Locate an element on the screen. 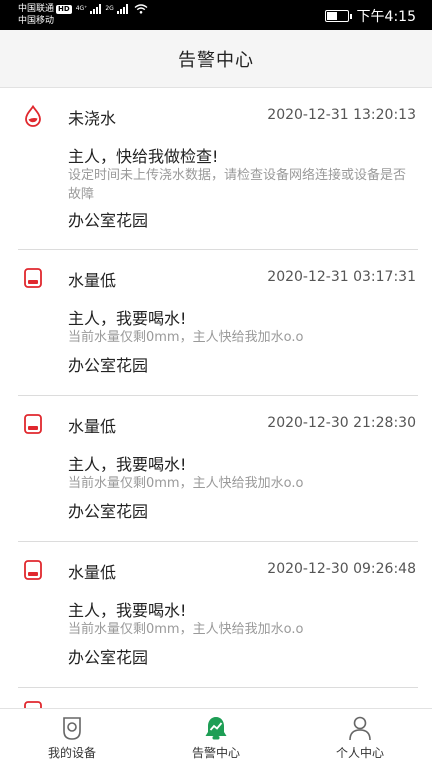 The width and height of the screenshot is (432, 768). alarm-time: 2020-12-31 03:17:31 is located at coordinates (341, 277).